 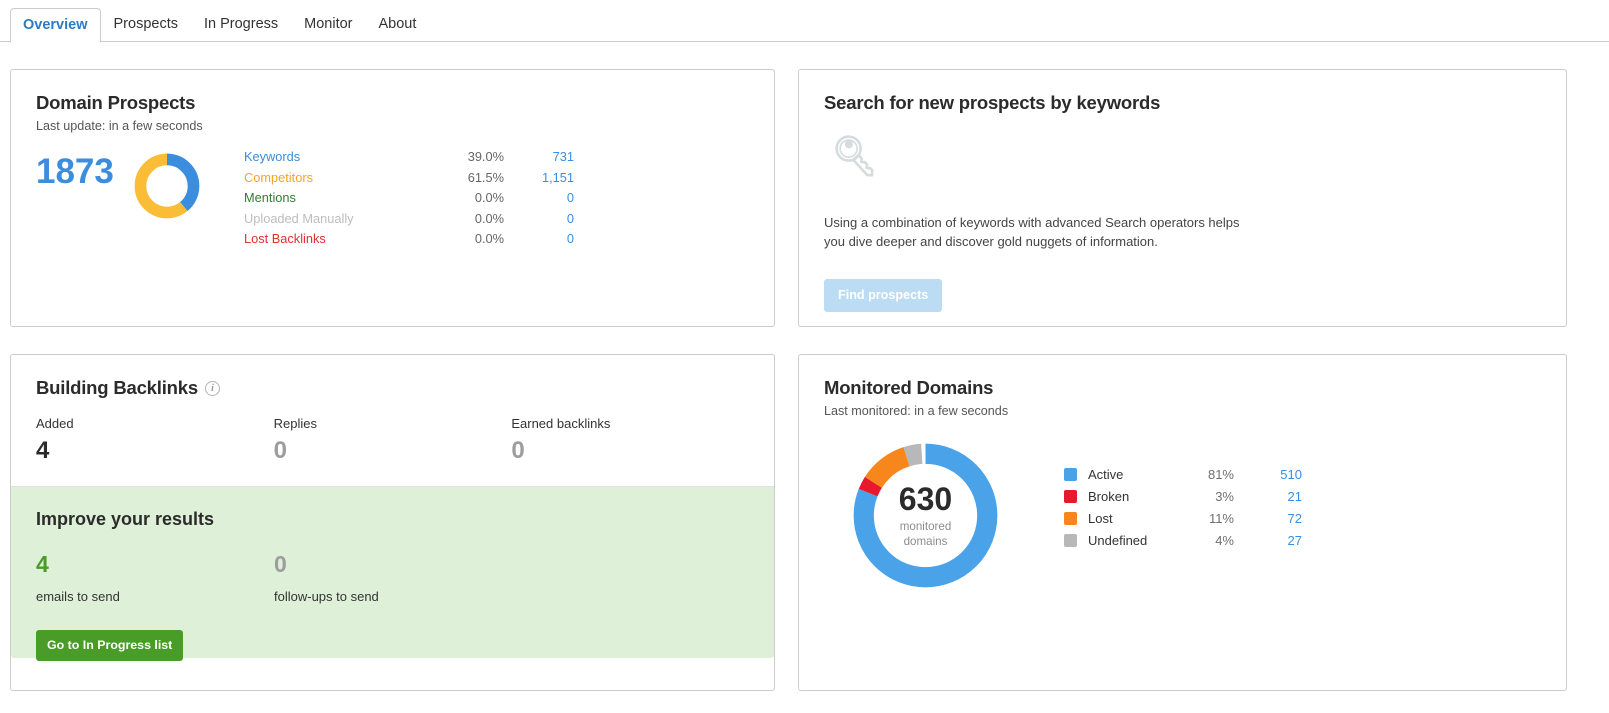 I want to click on stat-emails-to-send: 4 emails to send, so click(x=155, y=578).